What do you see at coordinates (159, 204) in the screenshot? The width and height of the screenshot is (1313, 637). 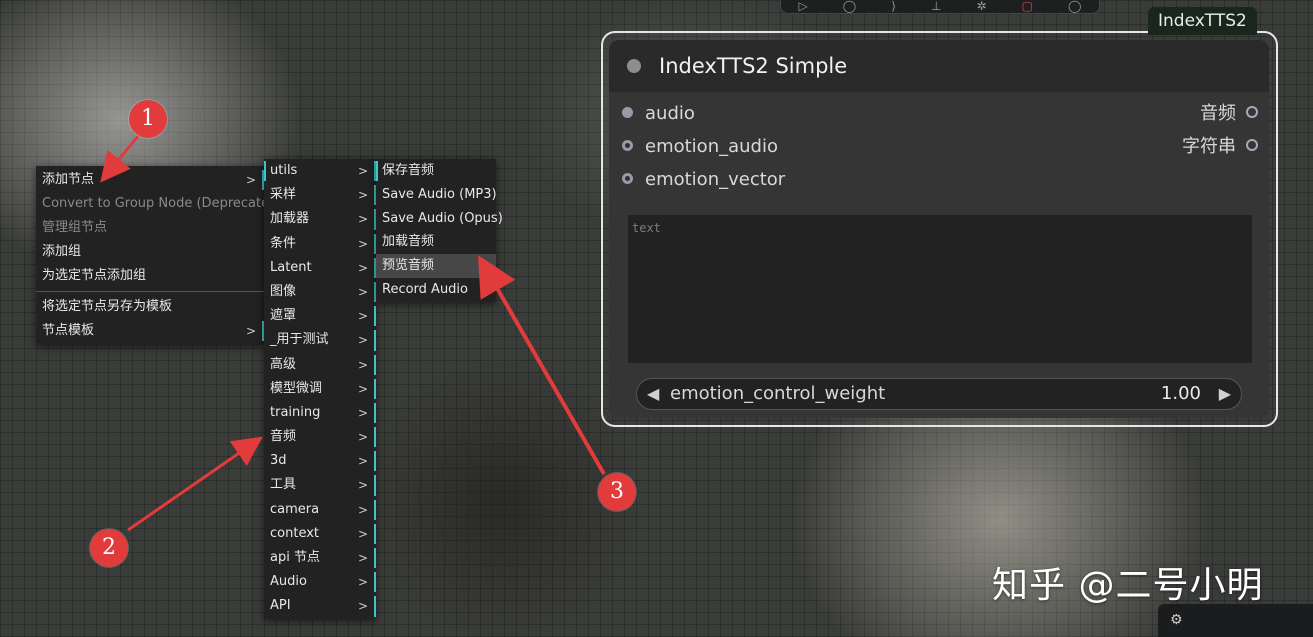 I see `menu-item-convert-group: Convert to Group Node (Deprecated)` at bounding box center [159, 204].